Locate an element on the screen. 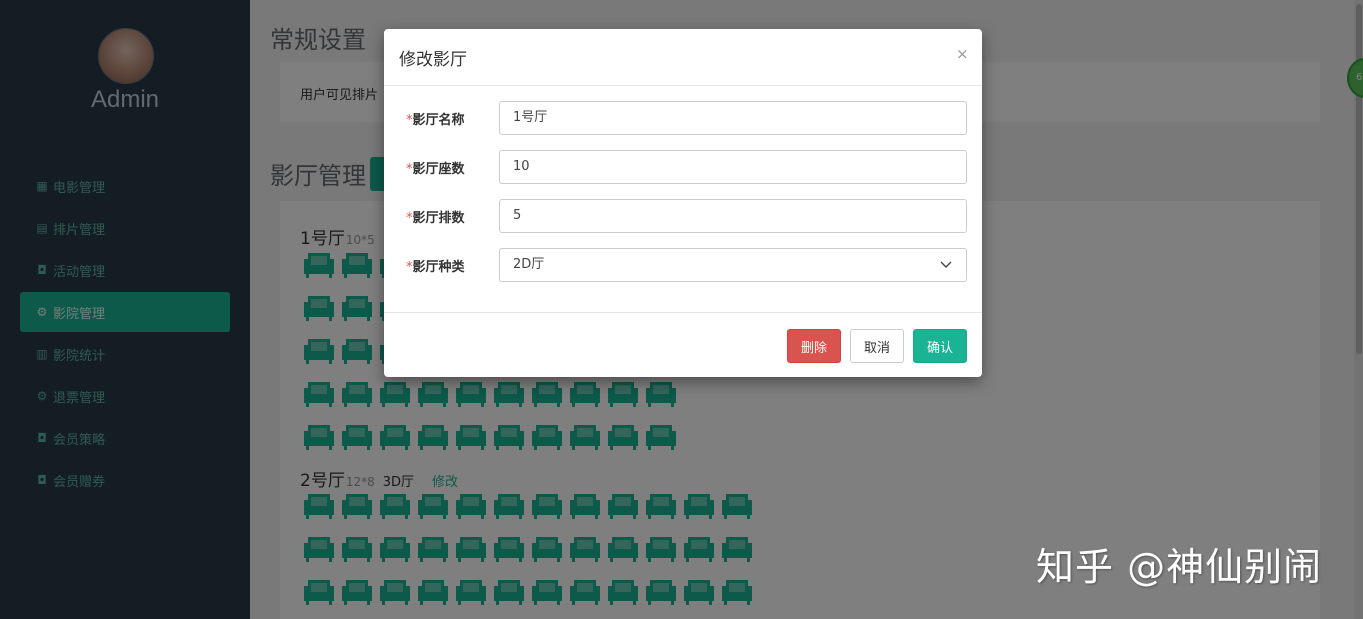 This screenshot has height=619, width=1363. hall-name-input: 1号厅 is located at coordinates (733, 118).